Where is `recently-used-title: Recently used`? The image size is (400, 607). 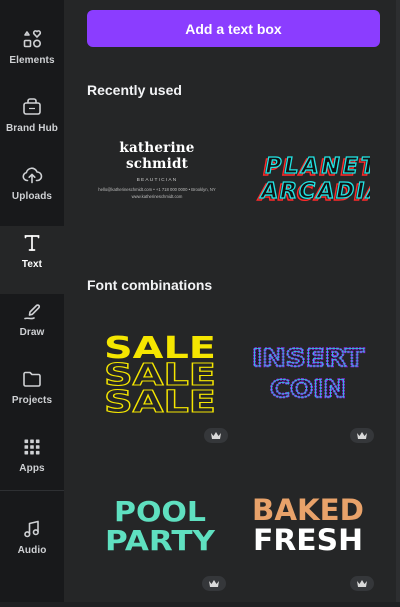
recently-used-title: Recently used is located at coordinates (134, 90).